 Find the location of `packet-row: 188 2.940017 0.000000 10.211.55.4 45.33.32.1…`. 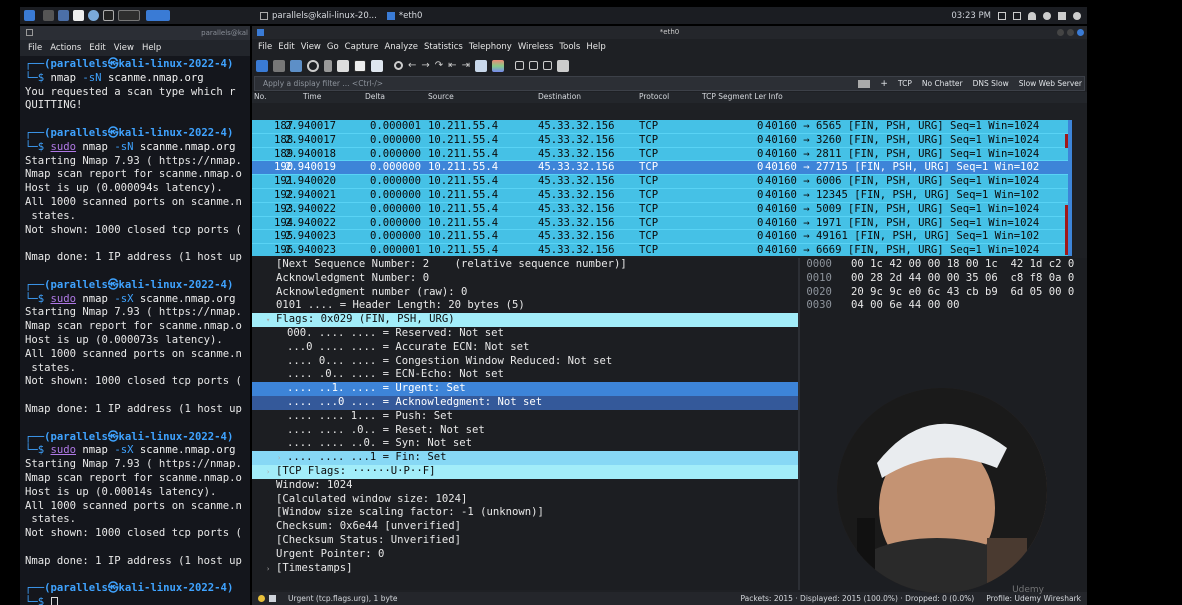

packet-row: 188 2.940017 0.000000 10.211.55.4 45.33.32.1… is located at coordinates (660, 141).